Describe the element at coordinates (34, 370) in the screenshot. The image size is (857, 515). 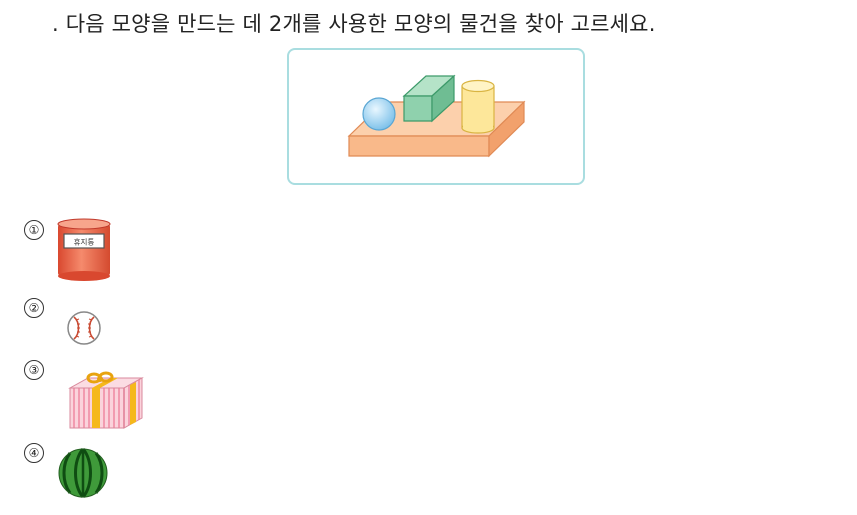
I see `option-number-3: ③` at that location.